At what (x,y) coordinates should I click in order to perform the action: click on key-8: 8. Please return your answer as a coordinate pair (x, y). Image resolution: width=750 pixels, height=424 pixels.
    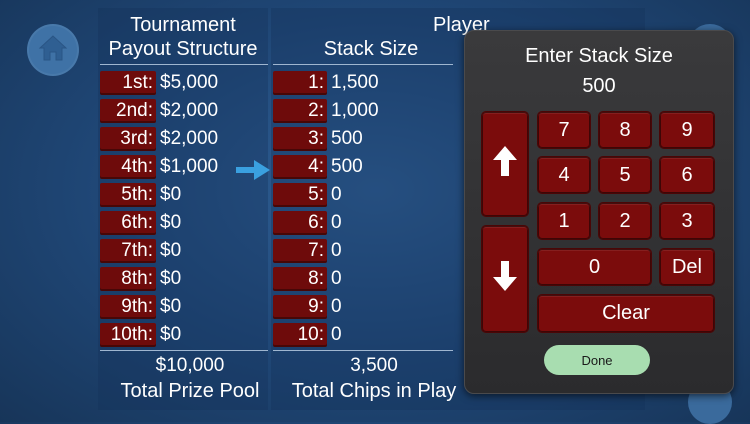
    Looking at the image, I should click on (625, 130).